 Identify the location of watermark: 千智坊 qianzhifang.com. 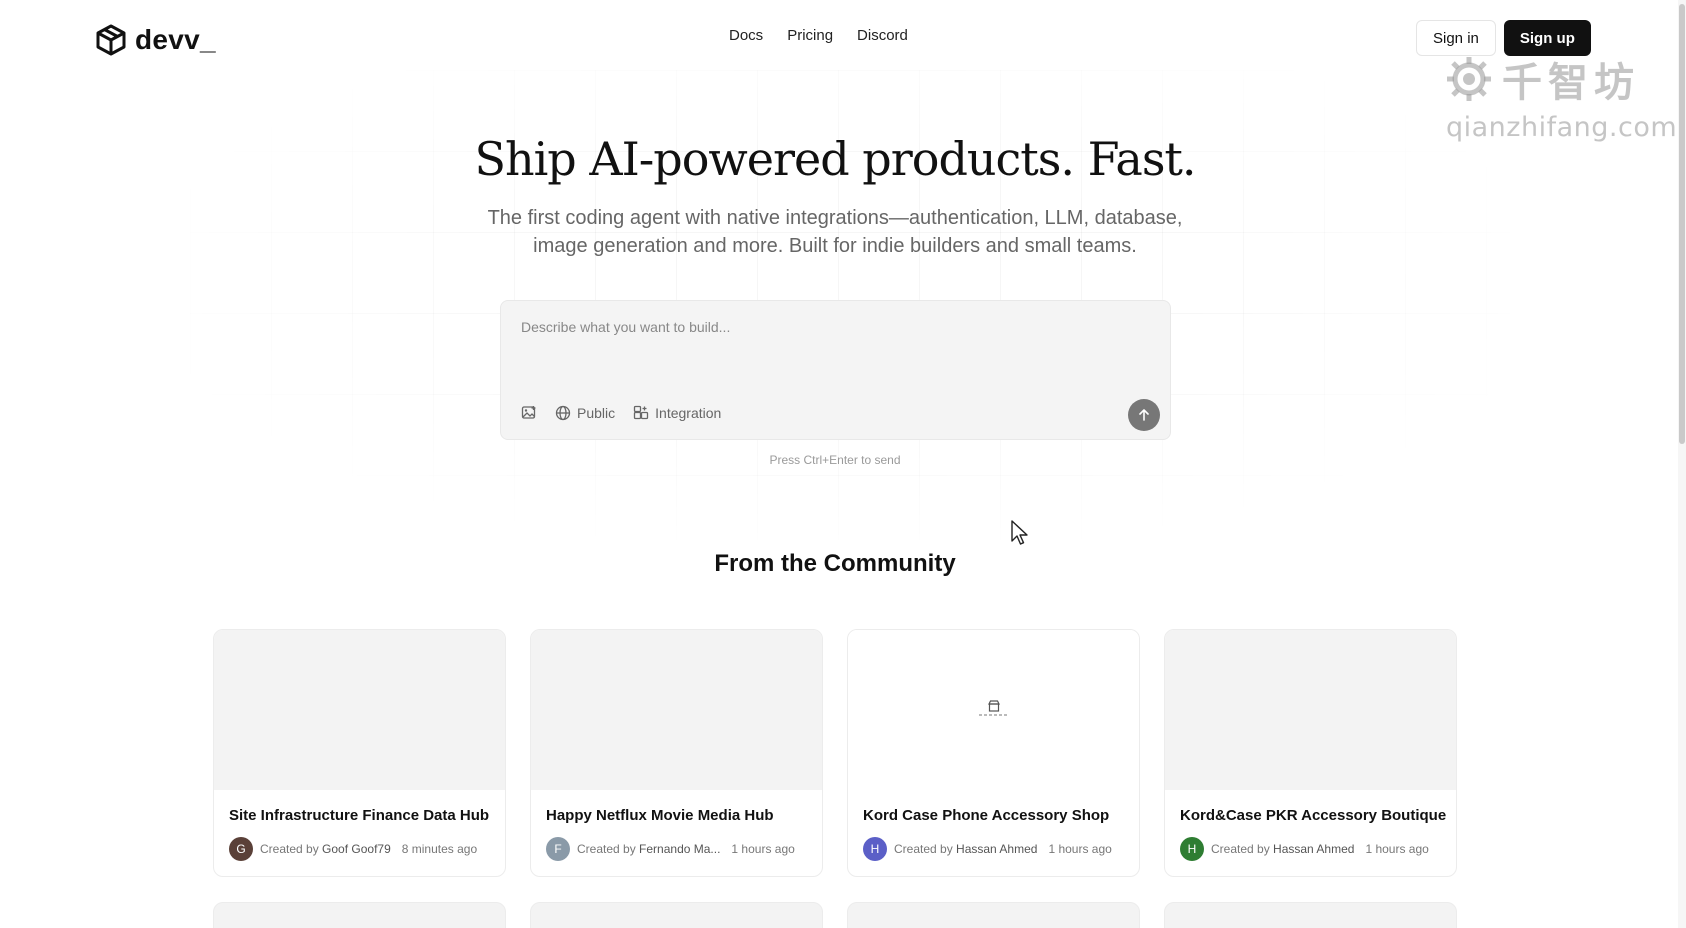
(1561, 96).